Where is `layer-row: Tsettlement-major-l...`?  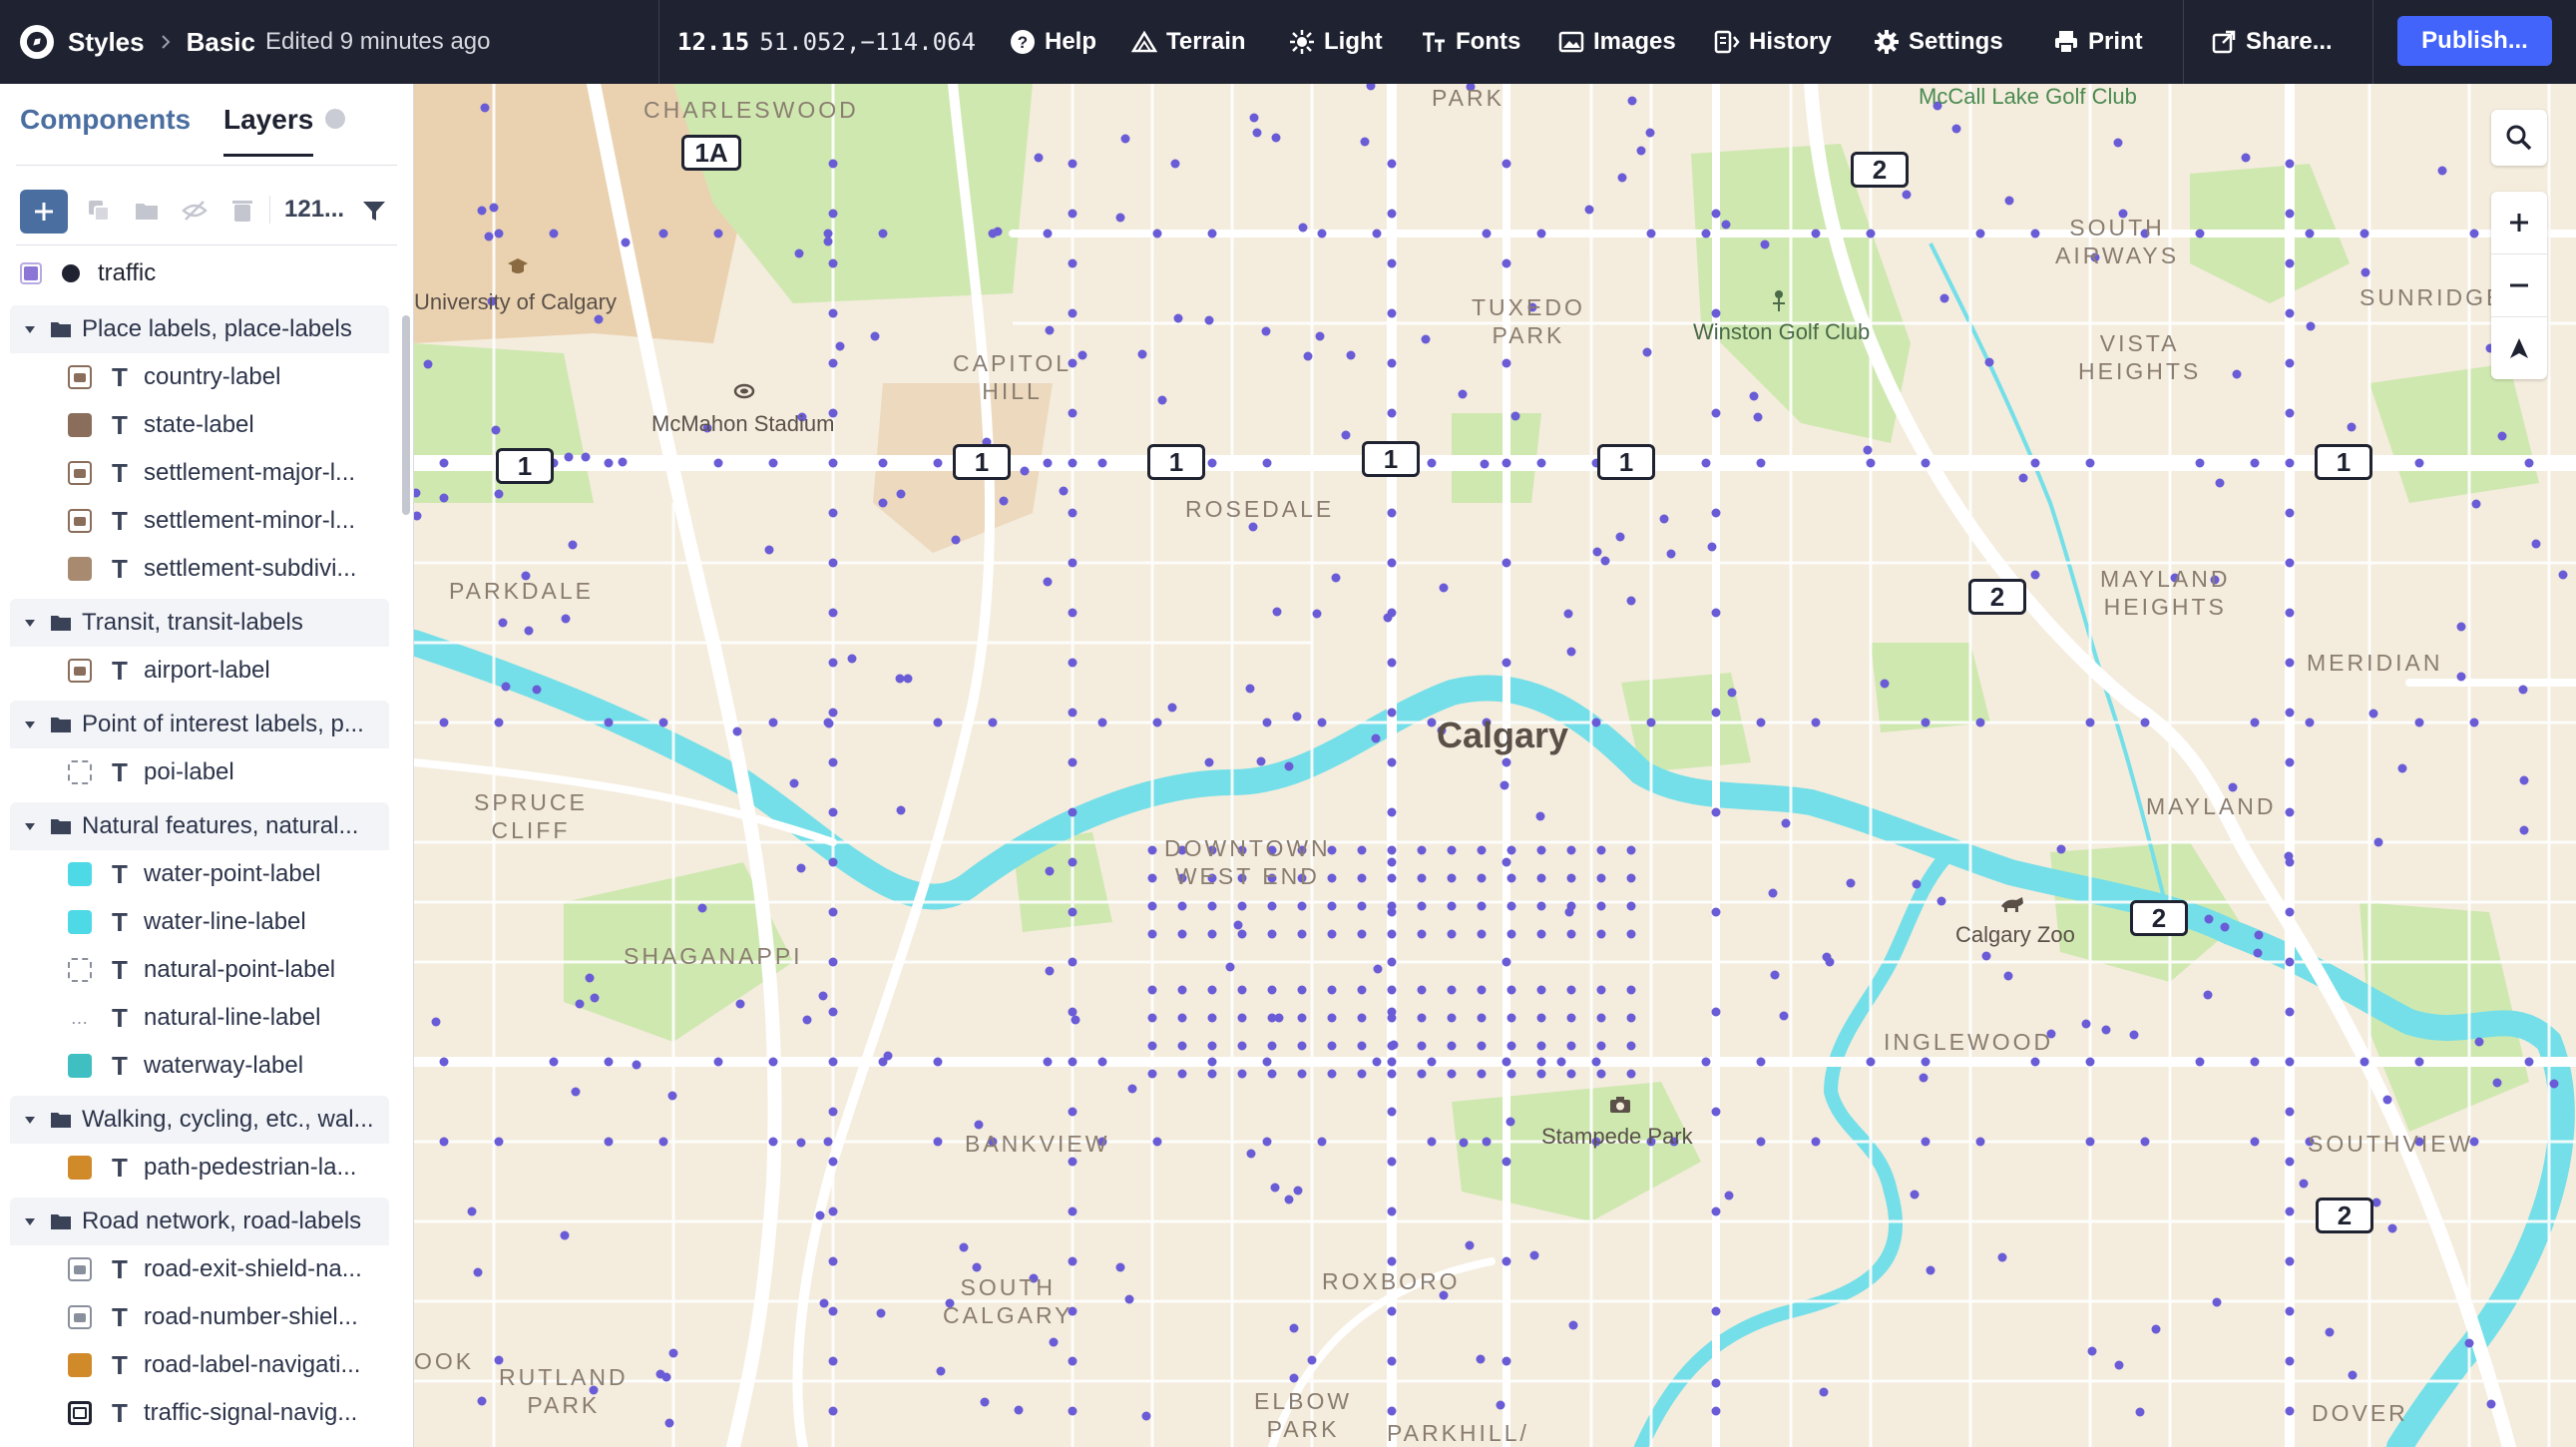
layer-row: Tsettlement-major-l... is located at coordinates (199, 473).